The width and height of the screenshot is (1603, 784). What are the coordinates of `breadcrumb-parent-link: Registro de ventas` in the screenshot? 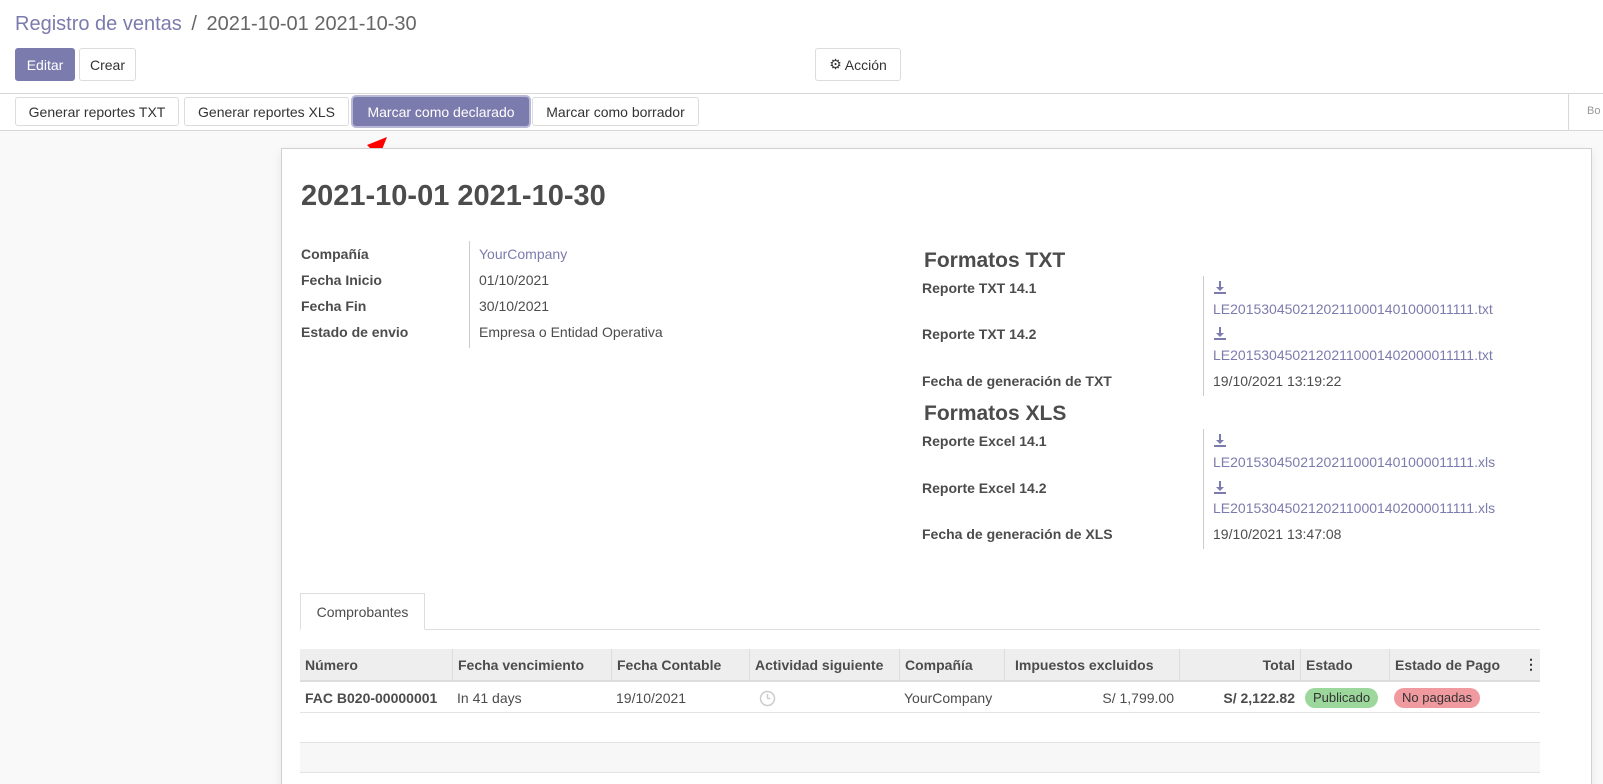 It's located at (98, 24).